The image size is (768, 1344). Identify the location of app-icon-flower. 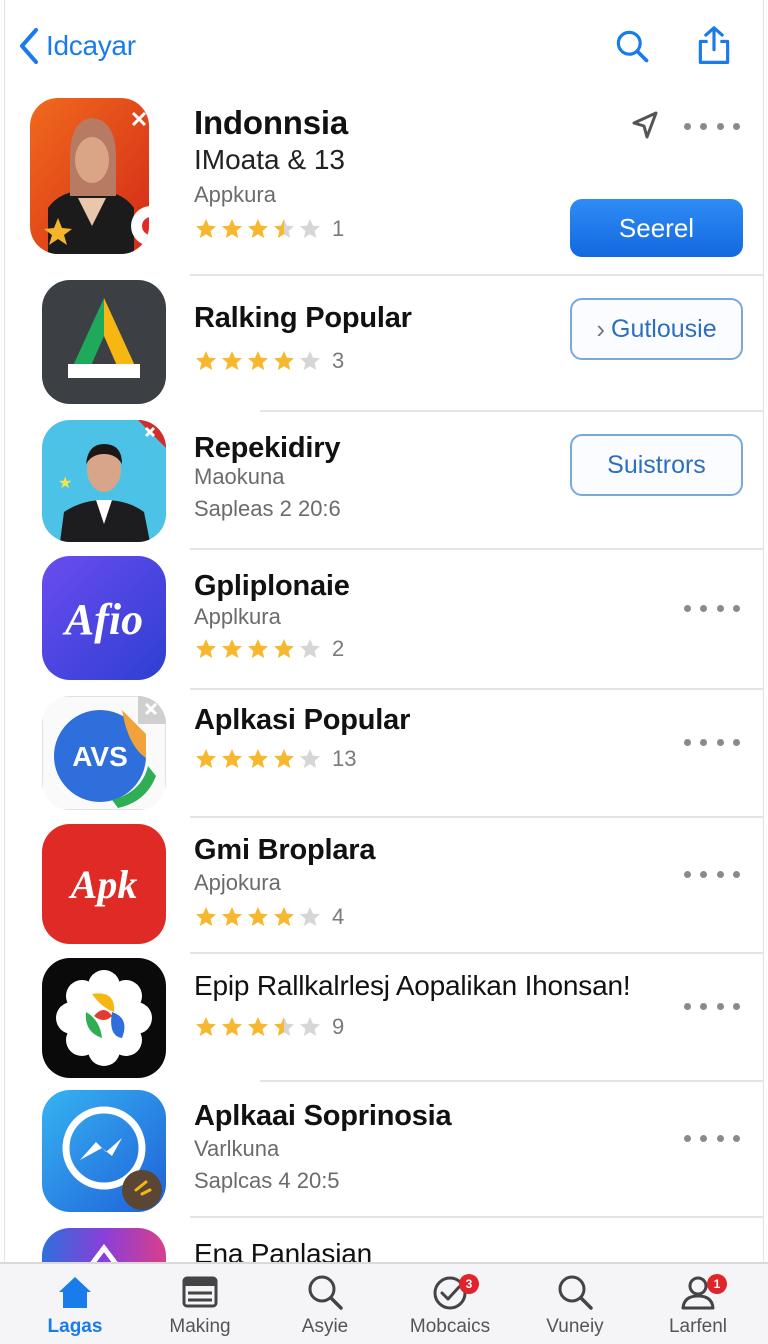
(104, 1018).